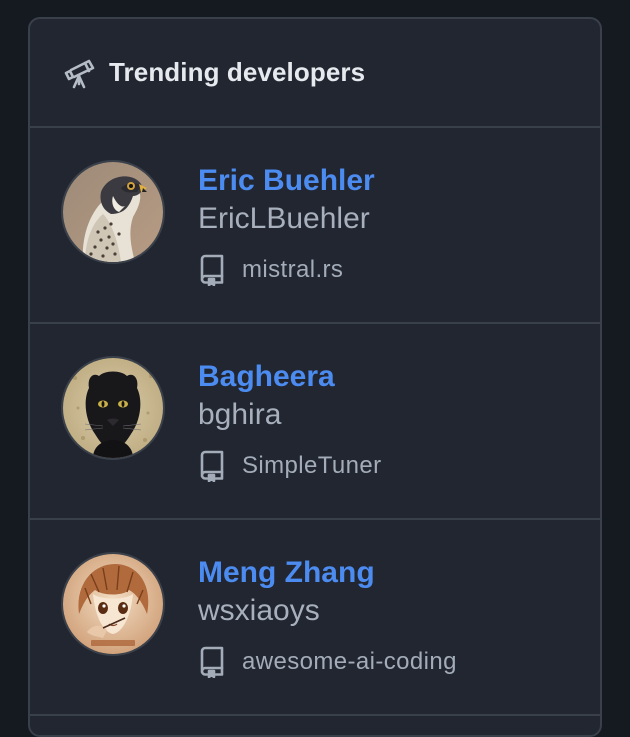 The height and width of the screenshot is (737, 630). Describe the element at coordinates (237, 72) in the screenshot. I see `panel-title: Trending developers` at that location.